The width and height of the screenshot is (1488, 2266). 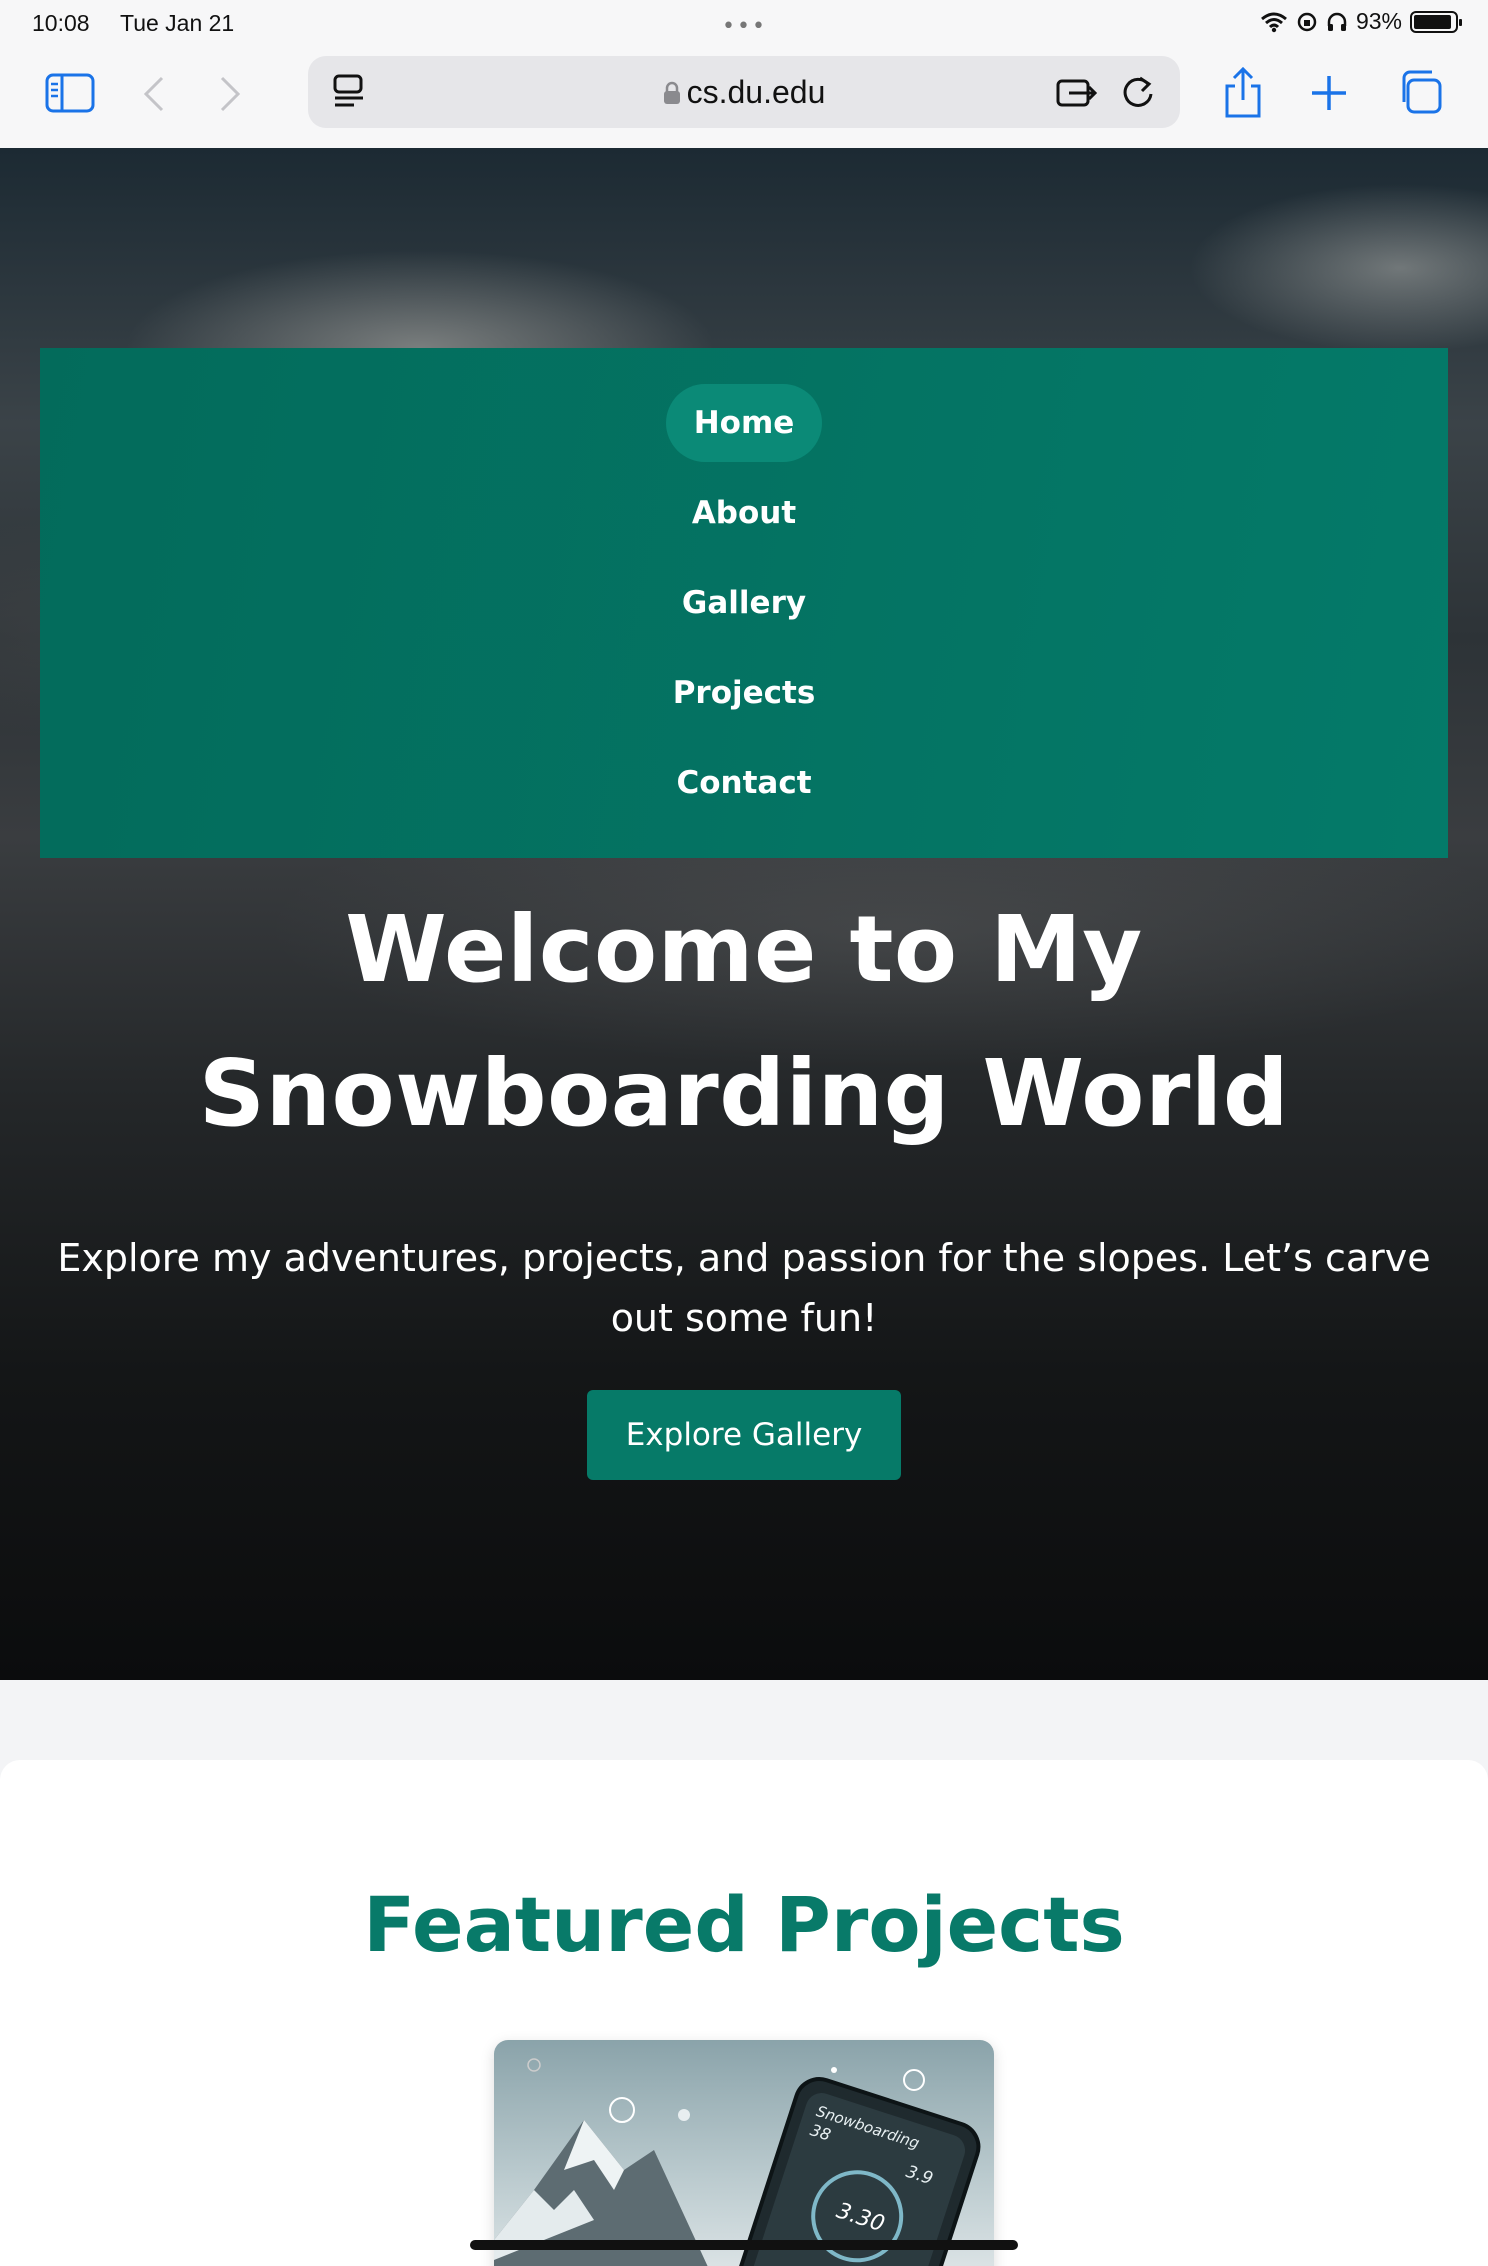 What do you see at coordinates (1378, 21) in the screenshot?
I see `battery-percent: 93%` at bounding box center [1378, 21].